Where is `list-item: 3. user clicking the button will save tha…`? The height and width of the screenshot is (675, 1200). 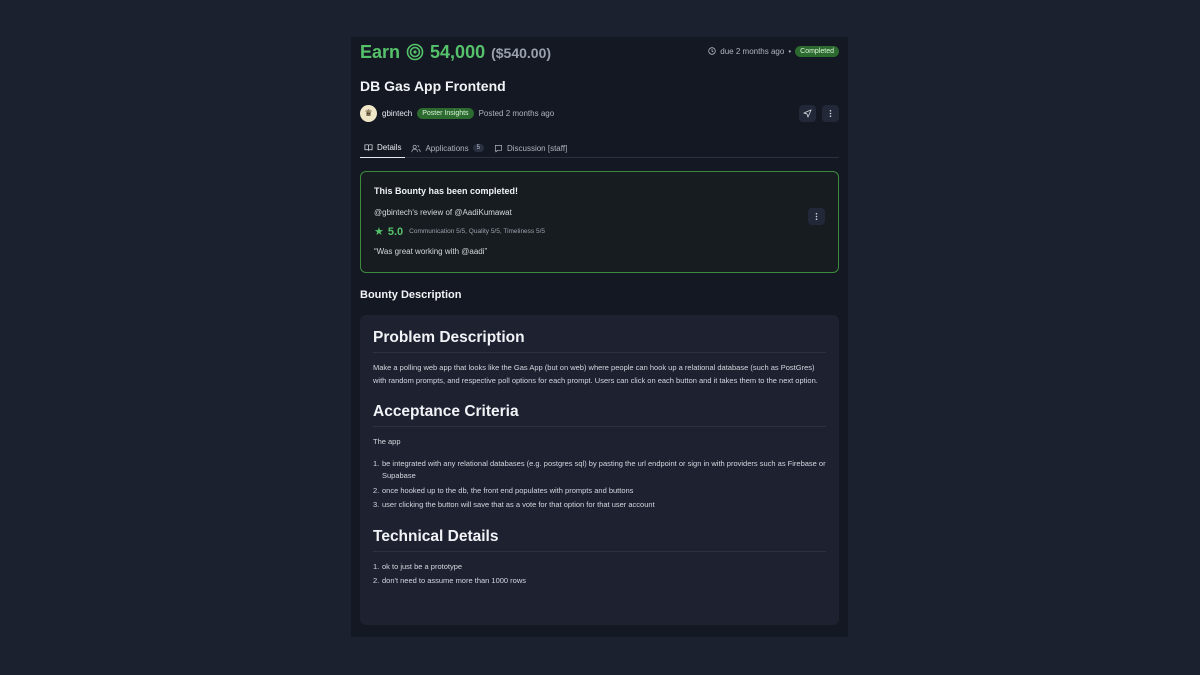 list-item: 3. user clicking the button will save tha… is located at coordinates (514, 504).